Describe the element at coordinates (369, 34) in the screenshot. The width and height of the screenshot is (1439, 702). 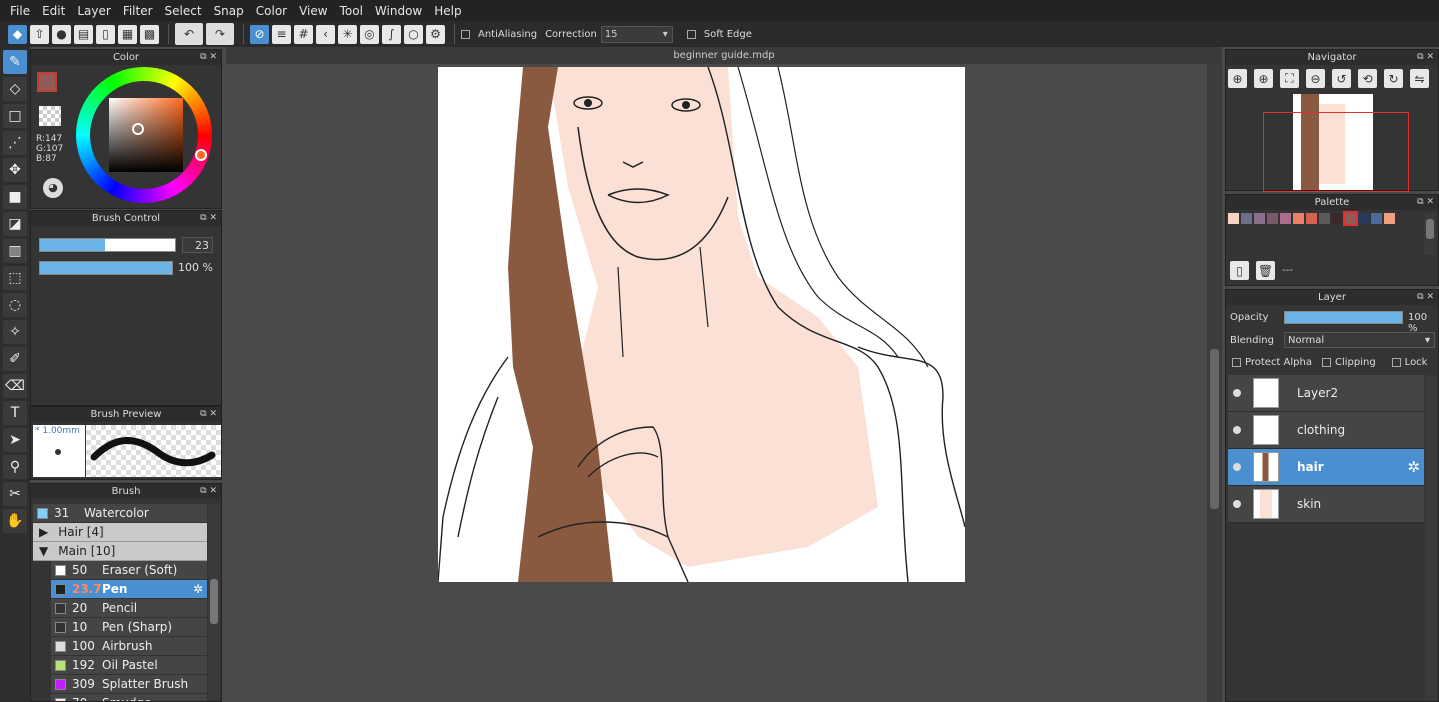
I see `snap-circle-icon: ◎` at that location.